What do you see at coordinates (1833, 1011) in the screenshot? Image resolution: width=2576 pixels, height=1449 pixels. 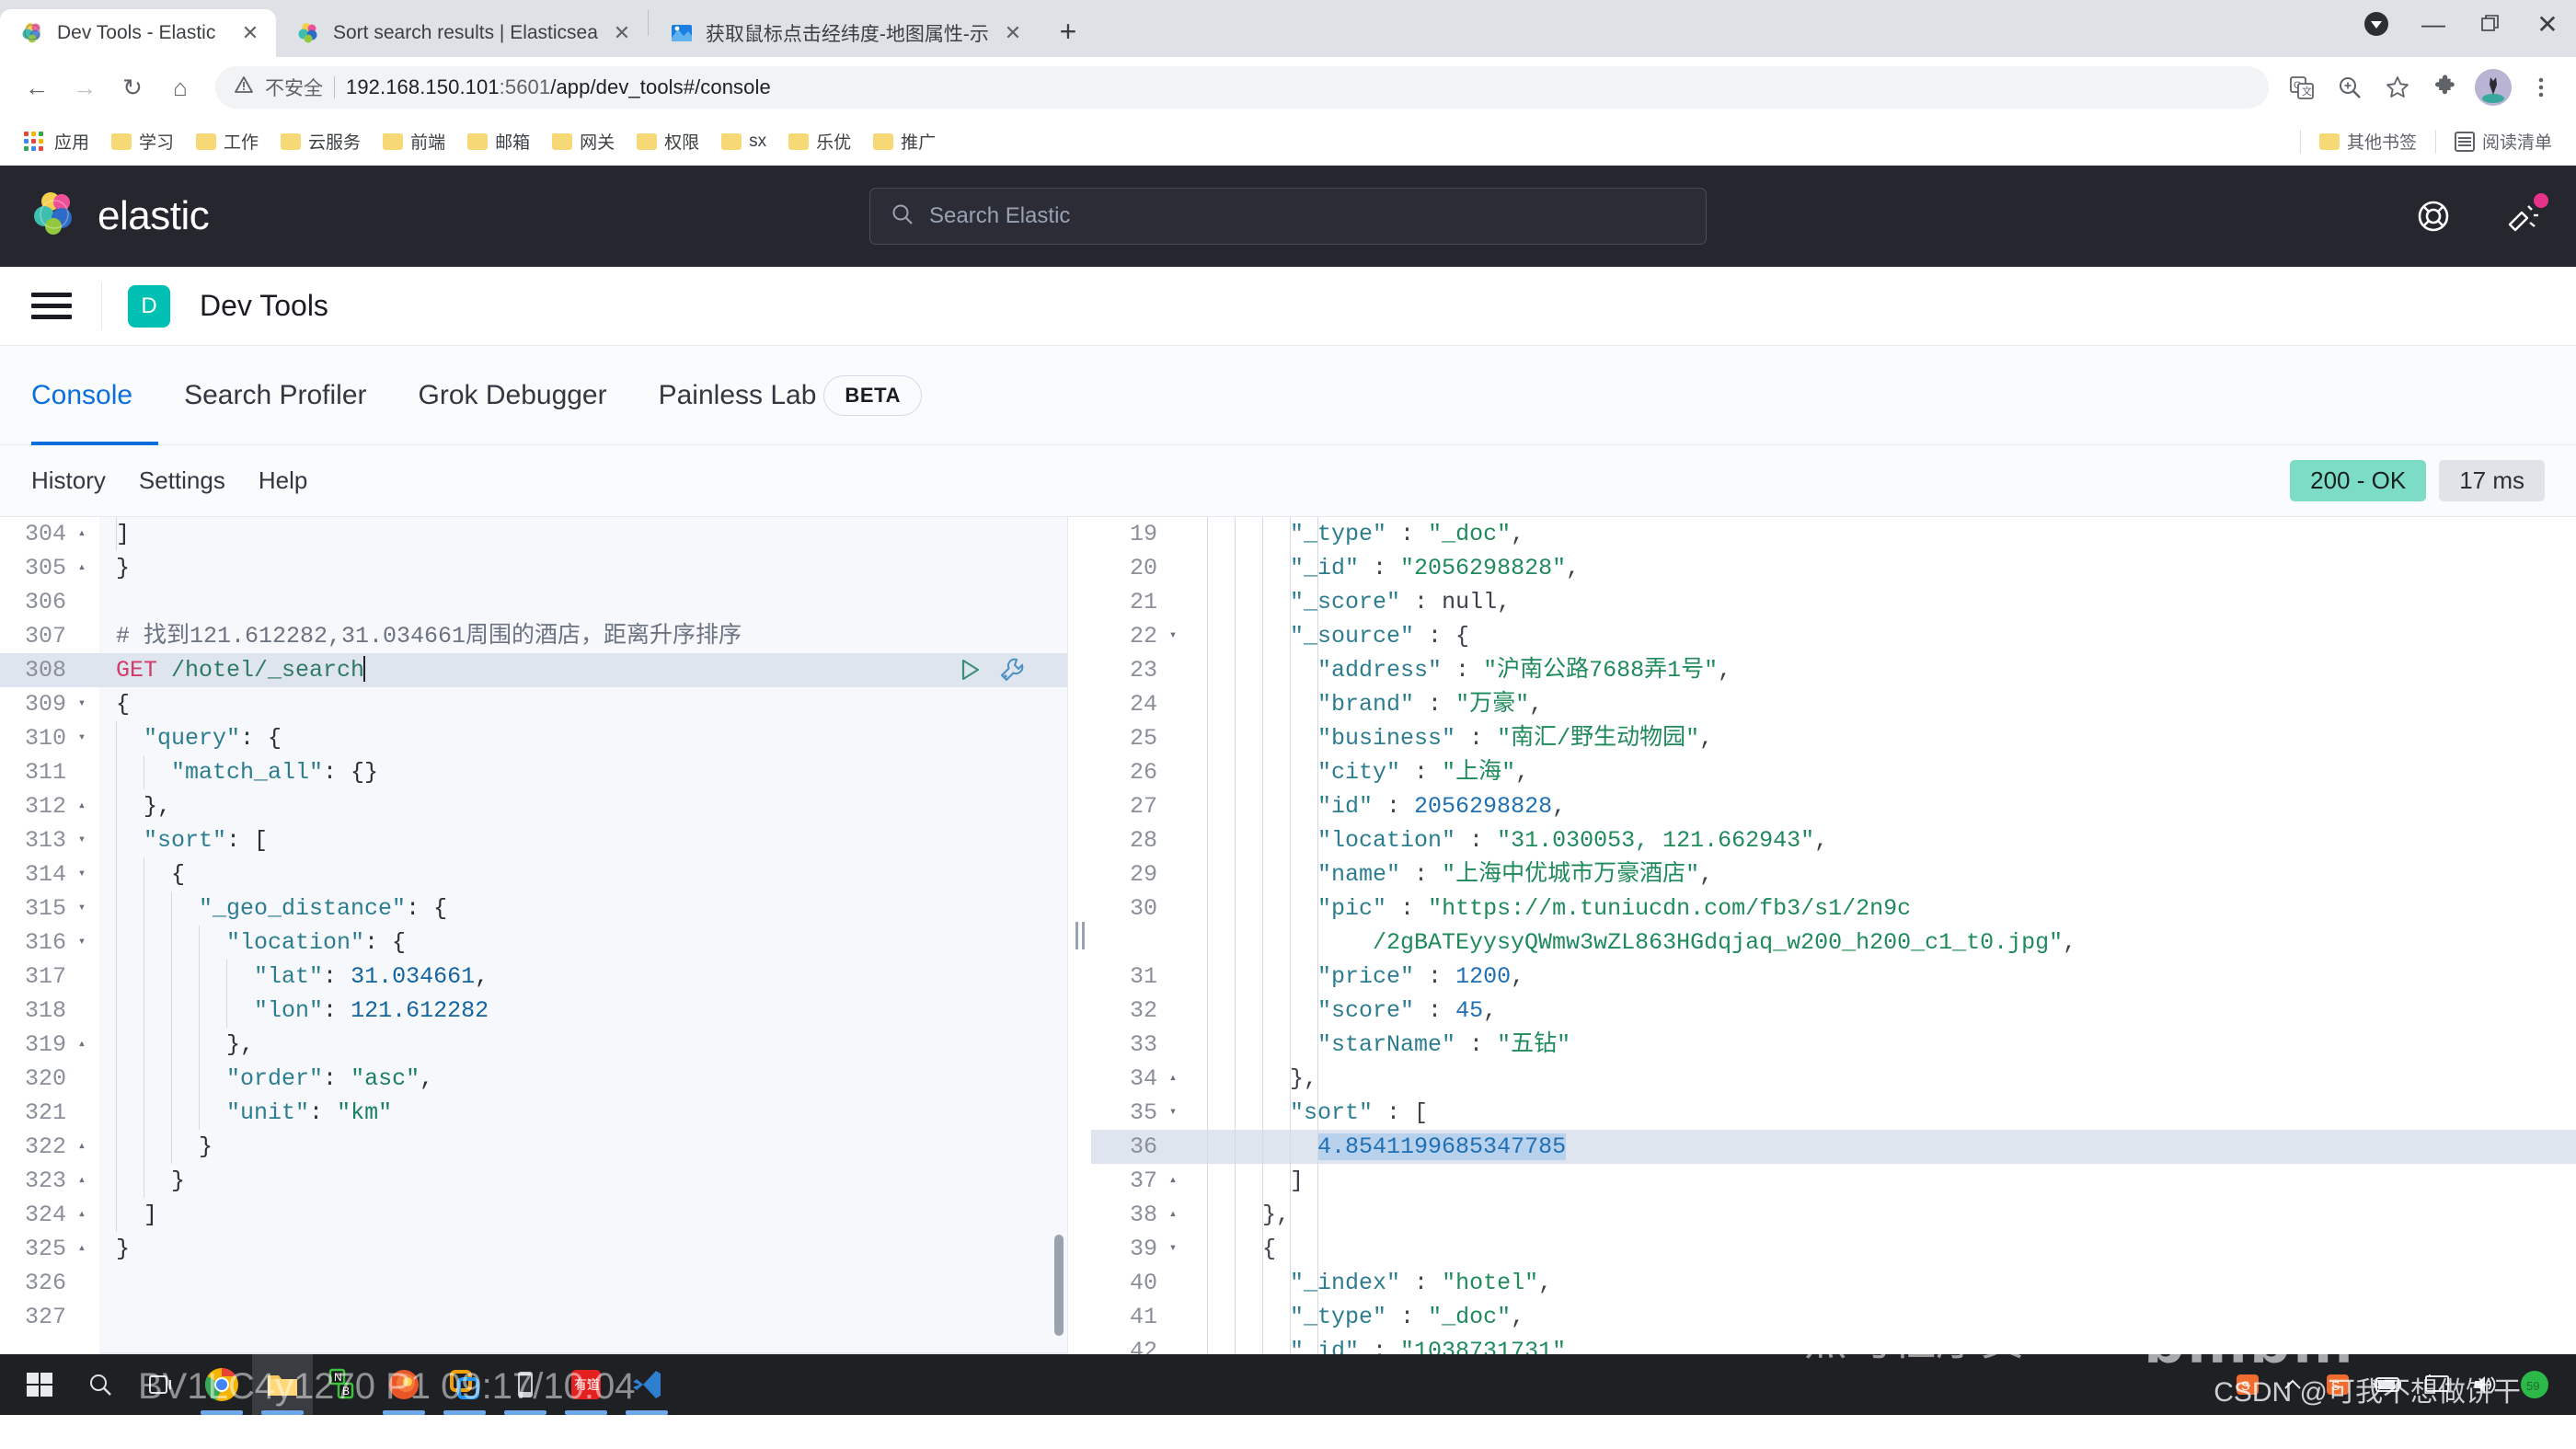 I see `code-line: 32 "score" : 45,` at bounding box center [1833, 1011].